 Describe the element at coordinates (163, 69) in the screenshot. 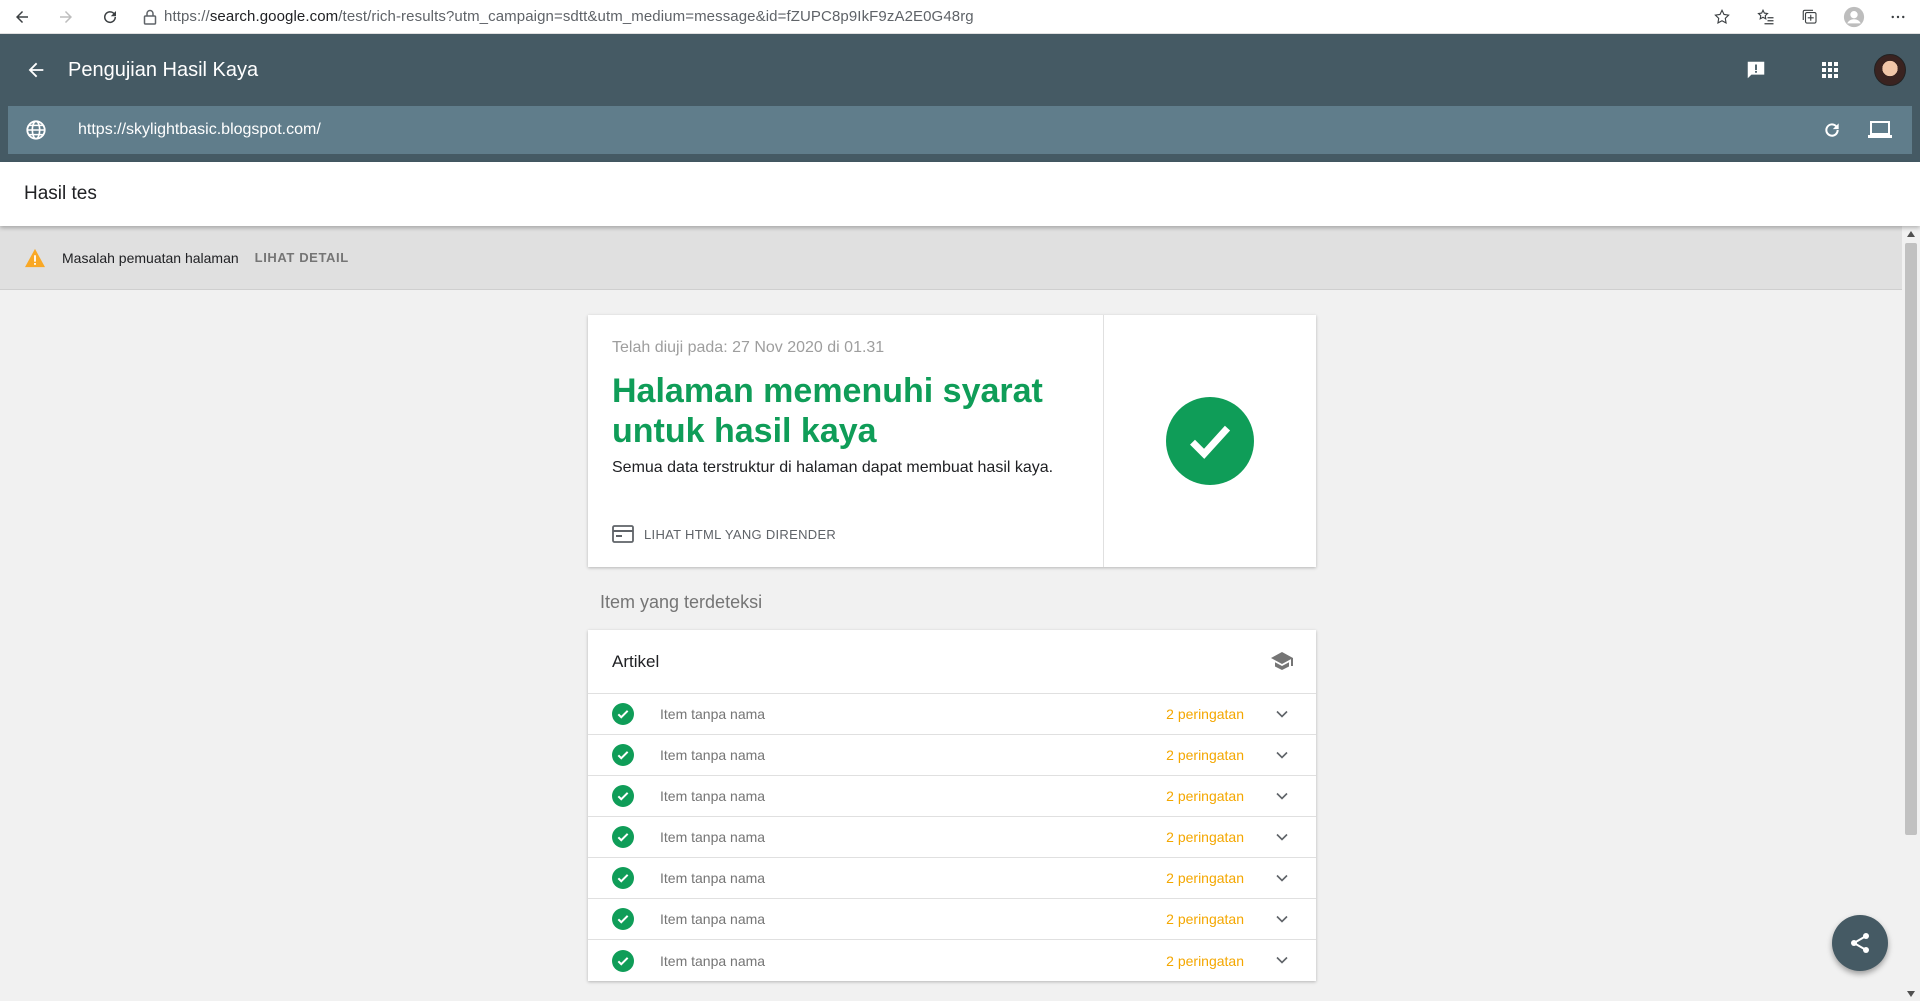

I see `app-title: Pengujian Hasil Kaya` at that location.